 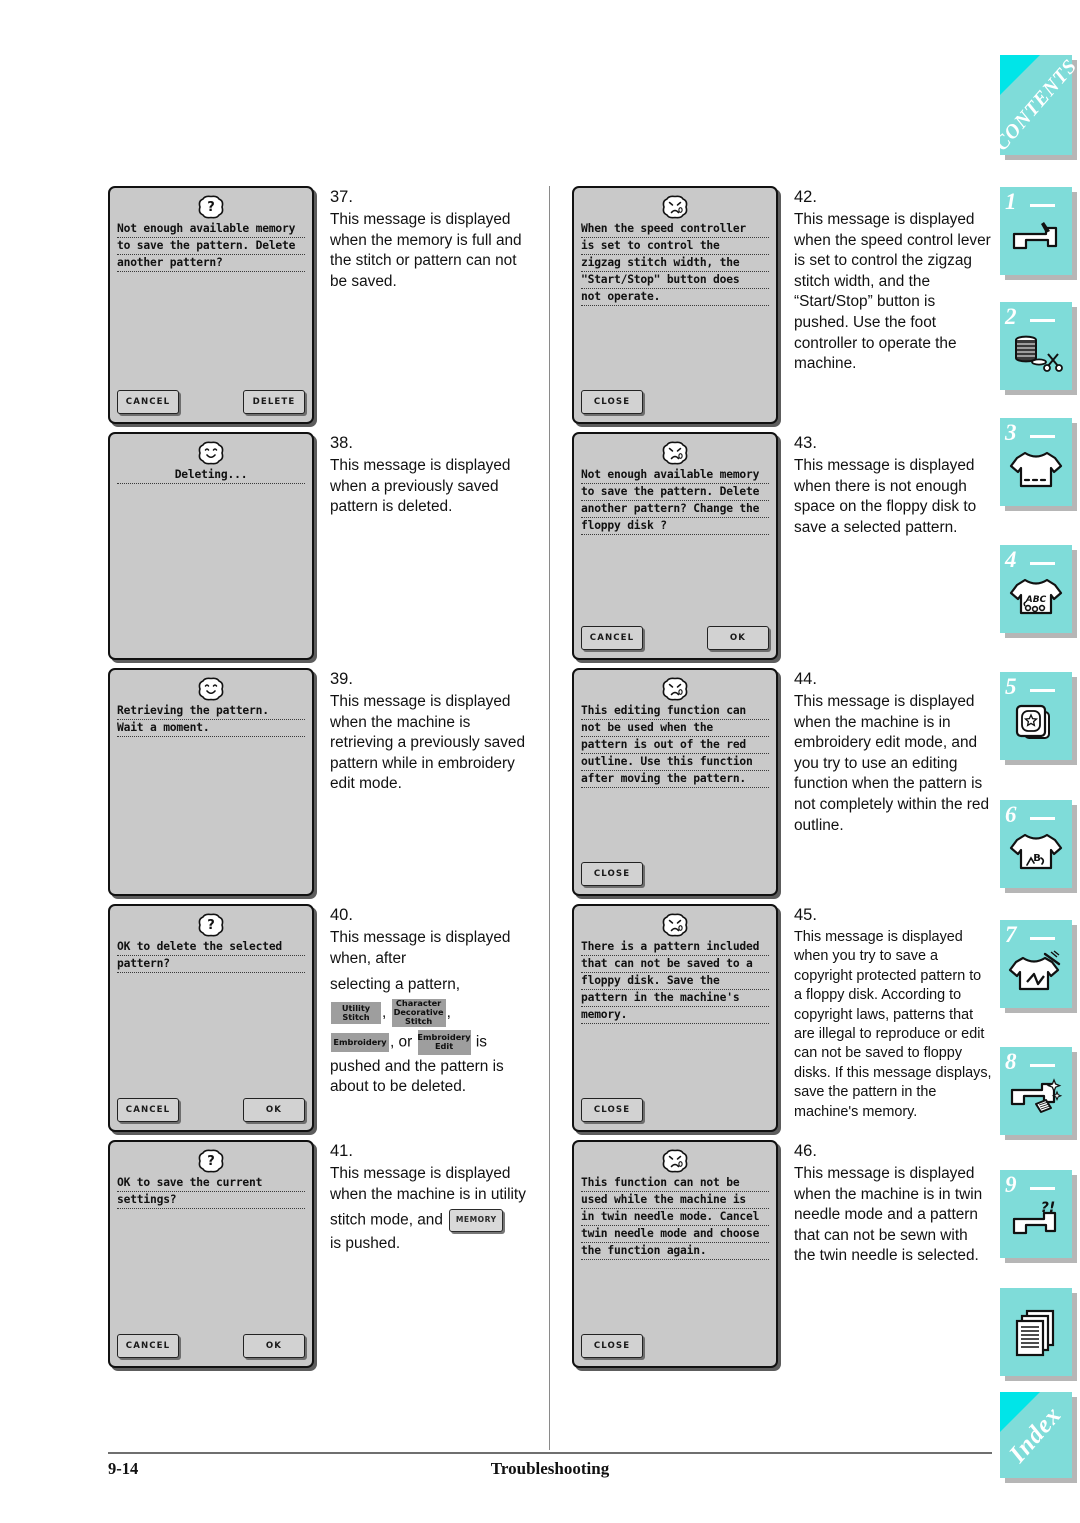 I want to click on machine-question-icon: ?!, so click(x=1036, y=1221).